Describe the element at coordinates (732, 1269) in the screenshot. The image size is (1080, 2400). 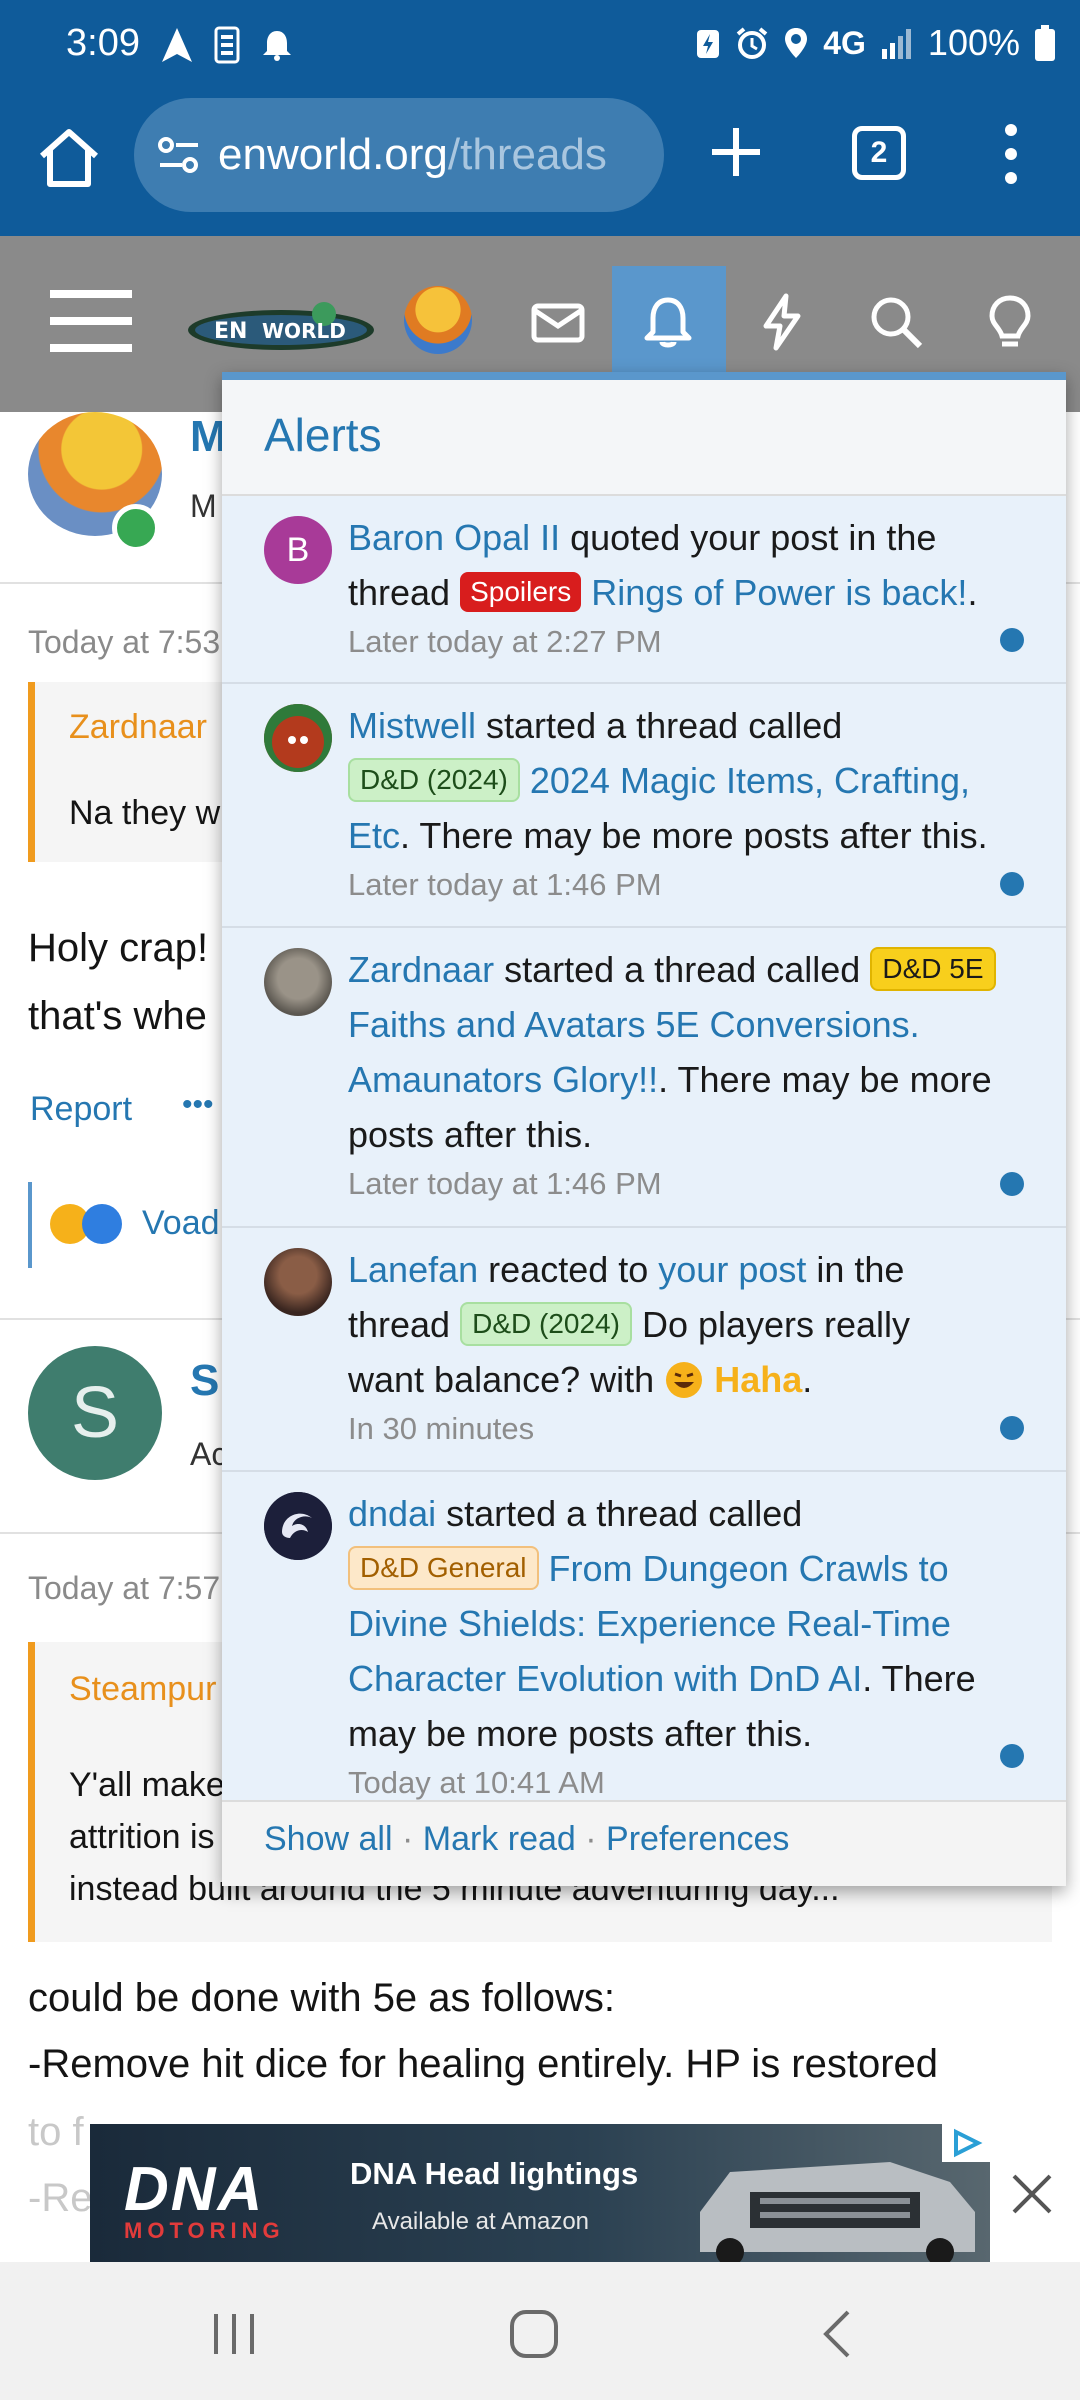
I see `alert-post-link: your post` at that location.